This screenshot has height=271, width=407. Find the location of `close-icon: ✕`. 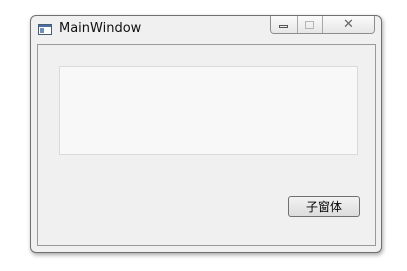

close-icon: ✕ is located at coordinates (348, 24).